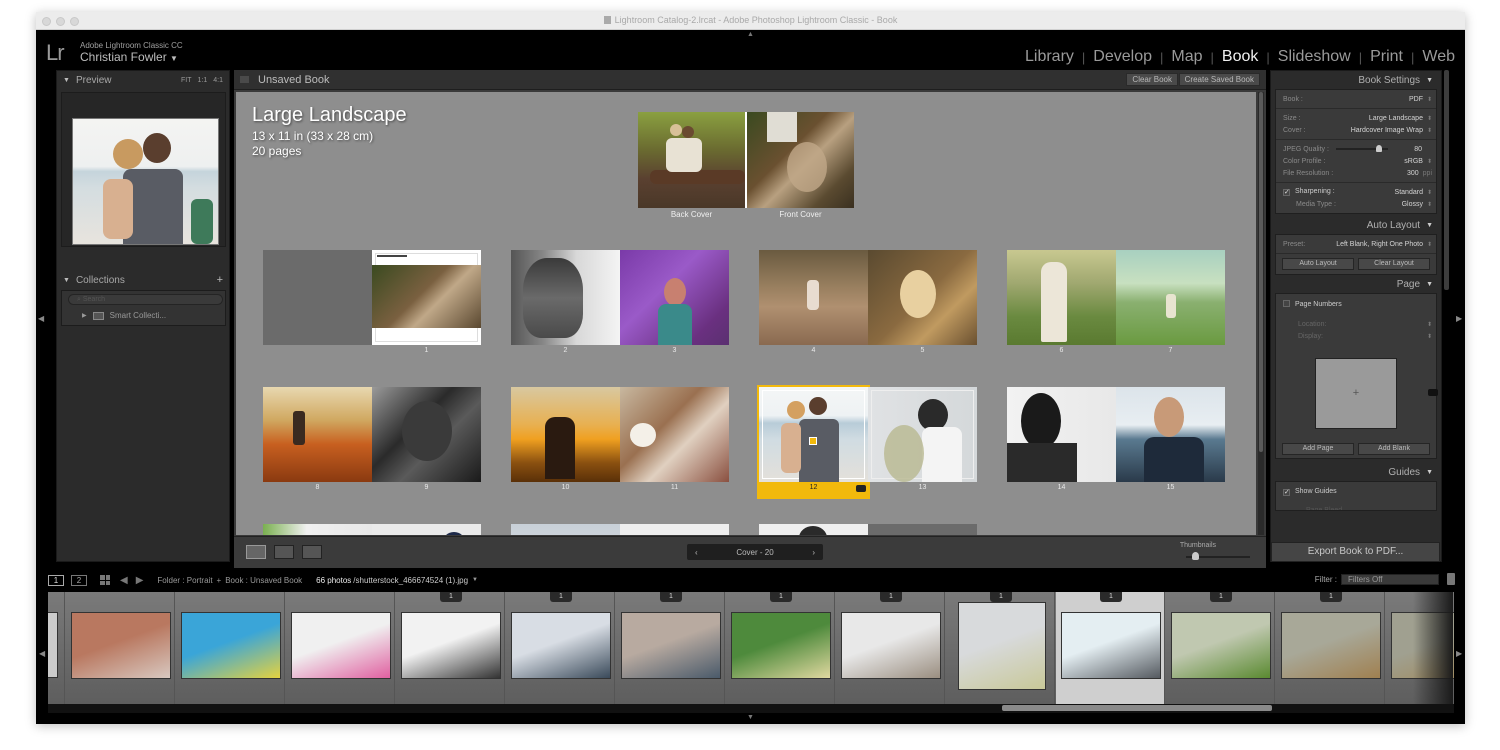 The image size is (1500, 750). Describe the element at coordinates (1438, 57) in the screenshot. I see `module-web: Web` at that location.